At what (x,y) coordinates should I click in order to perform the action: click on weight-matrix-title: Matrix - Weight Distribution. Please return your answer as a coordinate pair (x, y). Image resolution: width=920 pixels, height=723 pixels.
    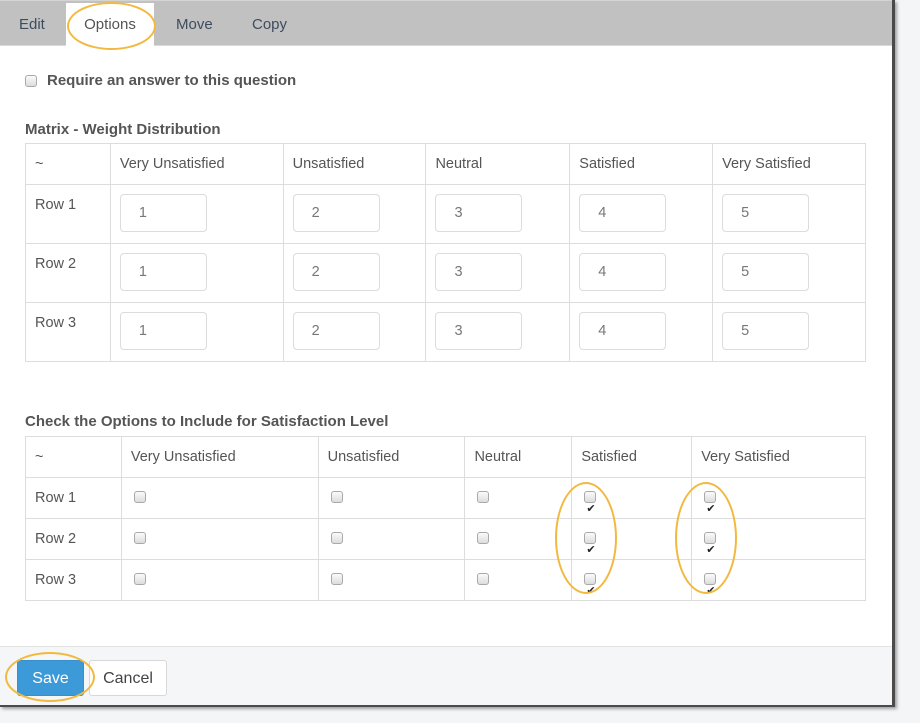
    Looking at the image, I should click on (123, 129).